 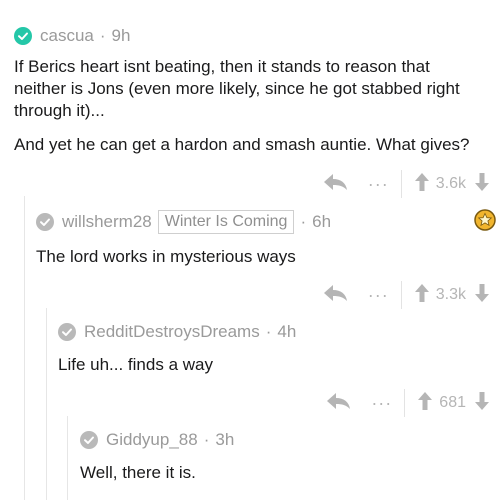 I want to click on username: willsherm28, so click(x=107, y=222).